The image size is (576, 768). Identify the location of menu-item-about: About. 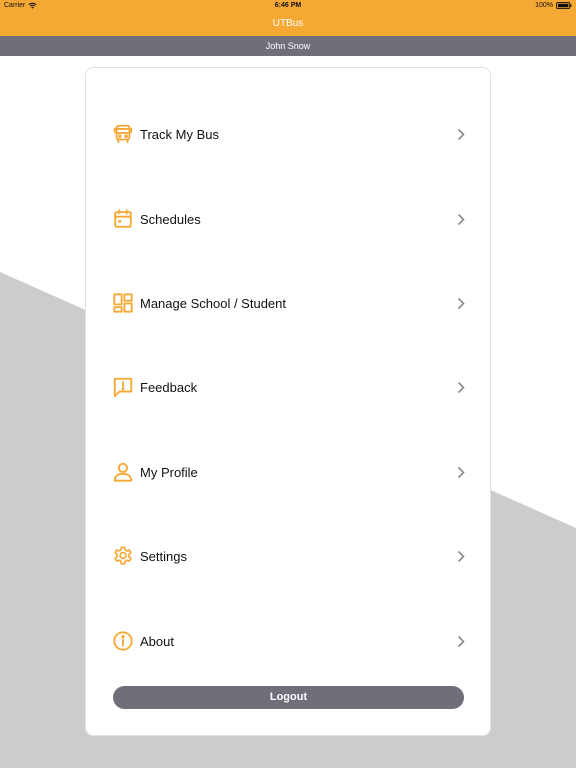
(289, 641).